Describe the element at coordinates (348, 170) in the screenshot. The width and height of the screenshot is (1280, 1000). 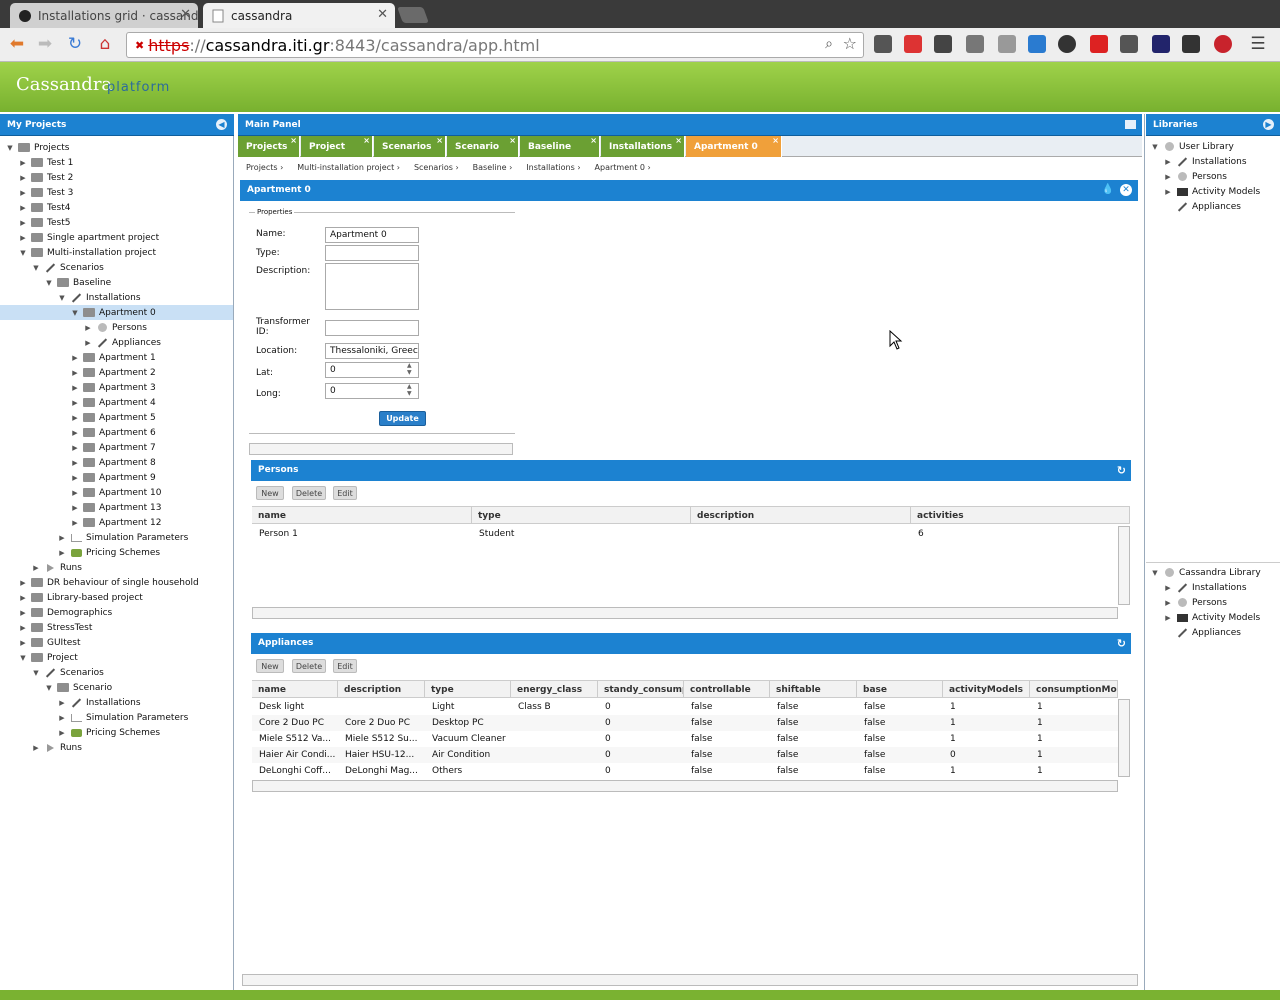
I see `breadcrumb-item: Multi-installation project ›` at that location.